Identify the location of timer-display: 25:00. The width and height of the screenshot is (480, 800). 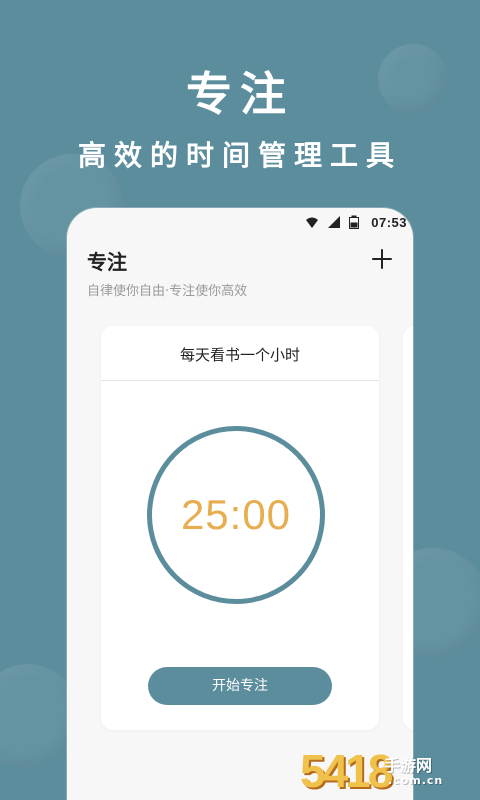
(236, 514).